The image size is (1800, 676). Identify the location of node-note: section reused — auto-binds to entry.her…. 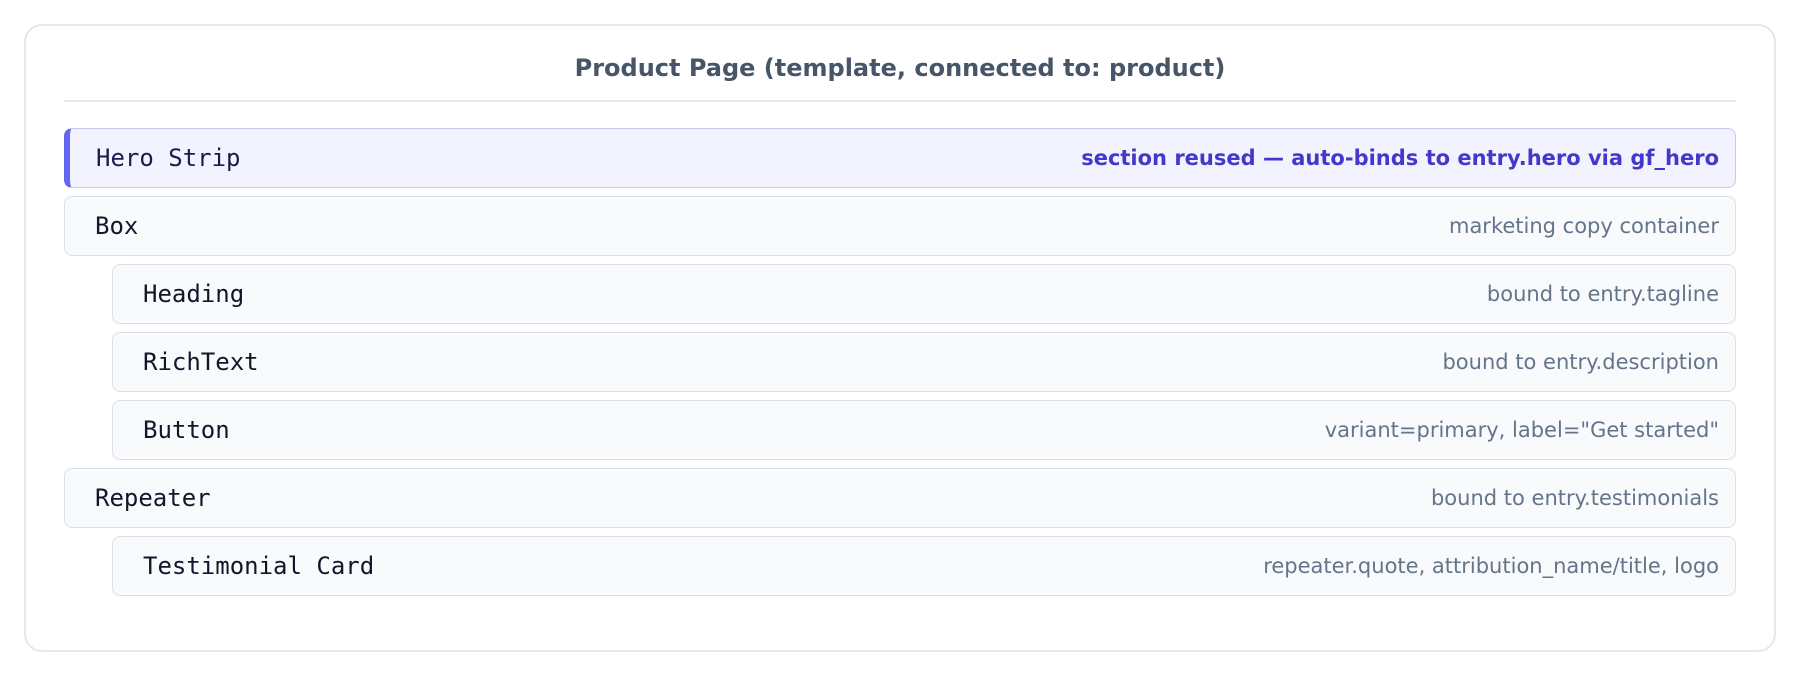
(1400, 158).